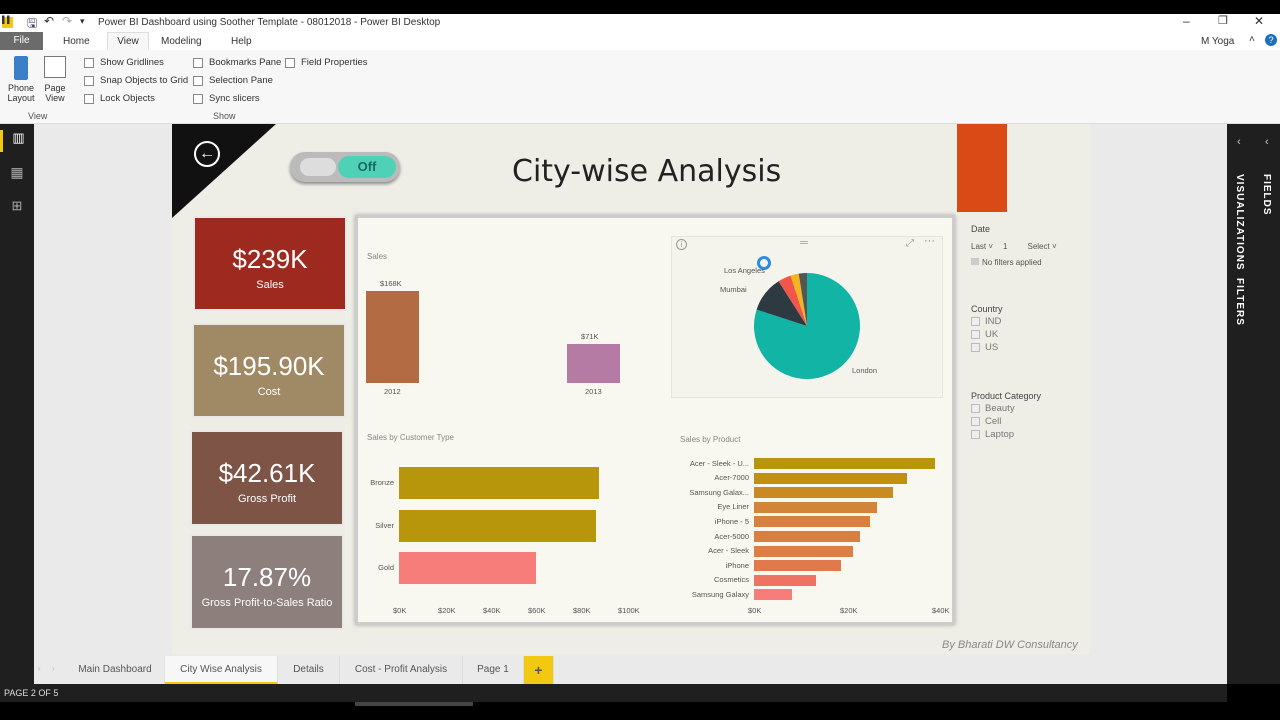 This screenshot has height=720, width=1280. I want to click on tab-modeling: Modeling, so click(181, 41).